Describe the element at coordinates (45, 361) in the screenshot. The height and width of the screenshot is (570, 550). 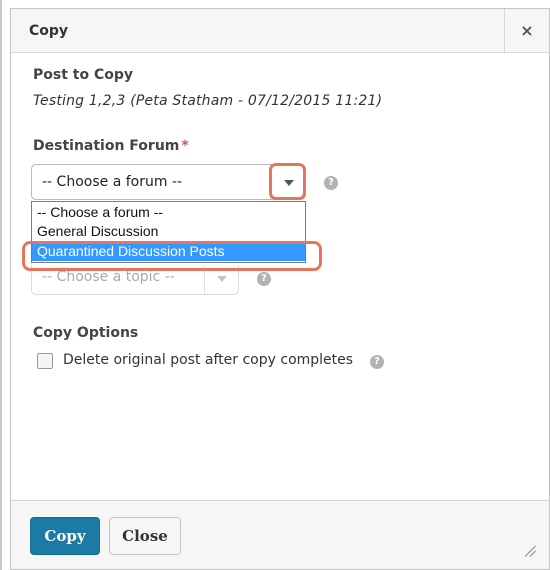
I see `delete-original-checkbox` at that location.